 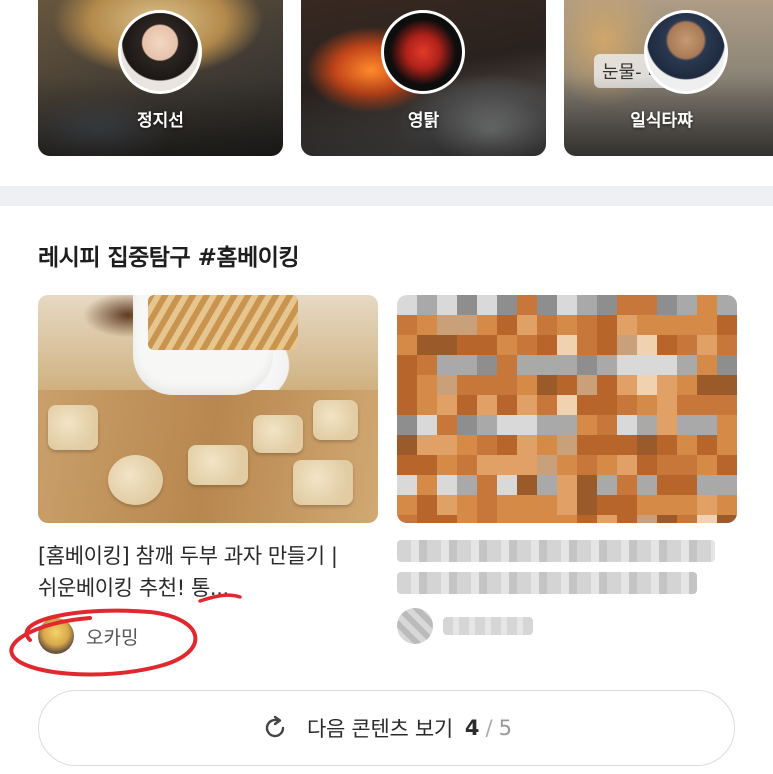 I want to click on recipe-author: 오카밍, so click(x=208, y=636).